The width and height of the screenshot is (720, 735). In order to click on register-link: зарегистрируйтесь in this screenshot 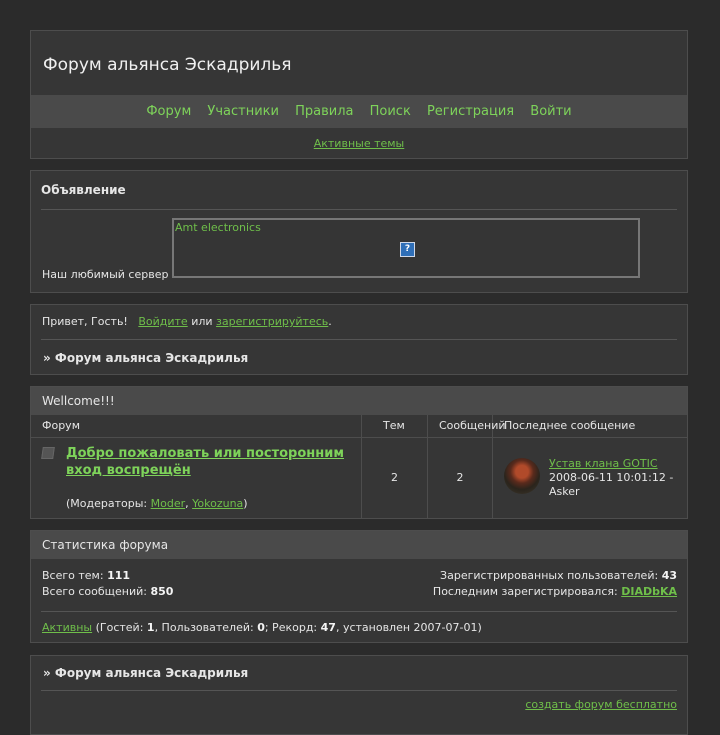, I will do `click(272, 321)`.